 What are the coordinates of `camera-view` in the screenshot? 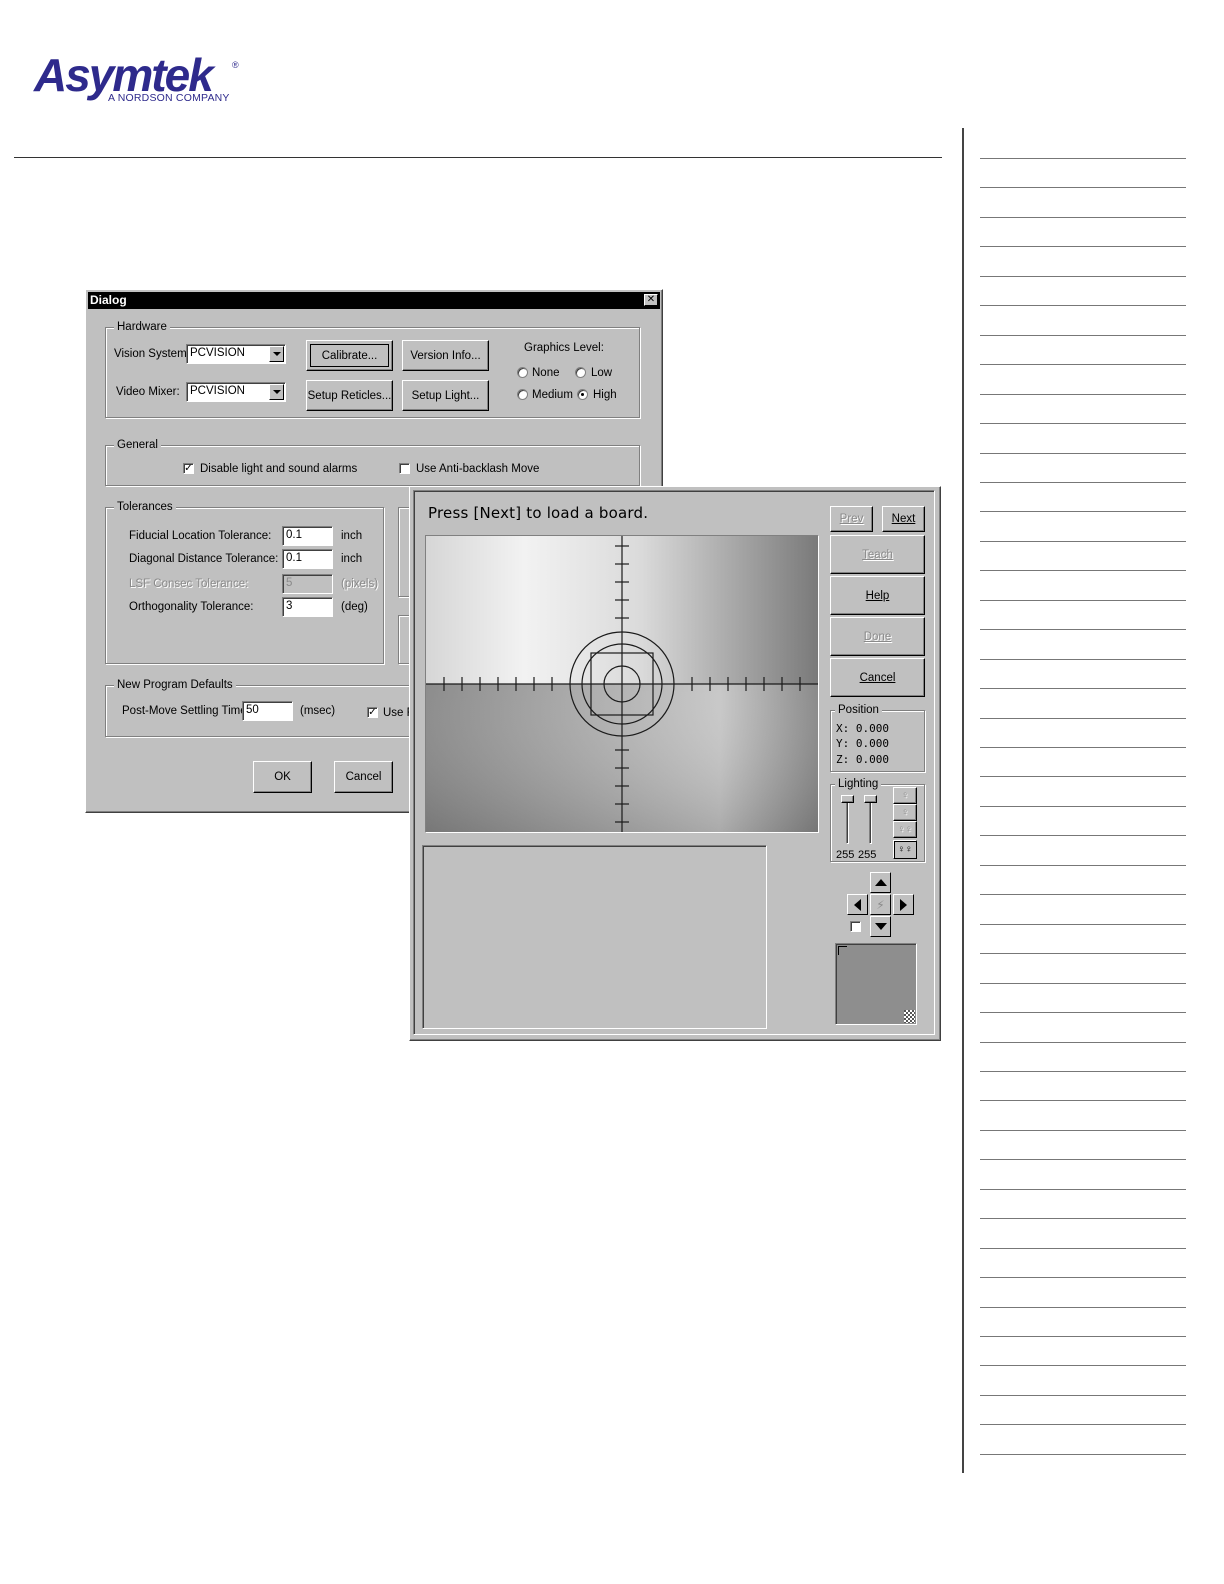 It's located at (622, 684).